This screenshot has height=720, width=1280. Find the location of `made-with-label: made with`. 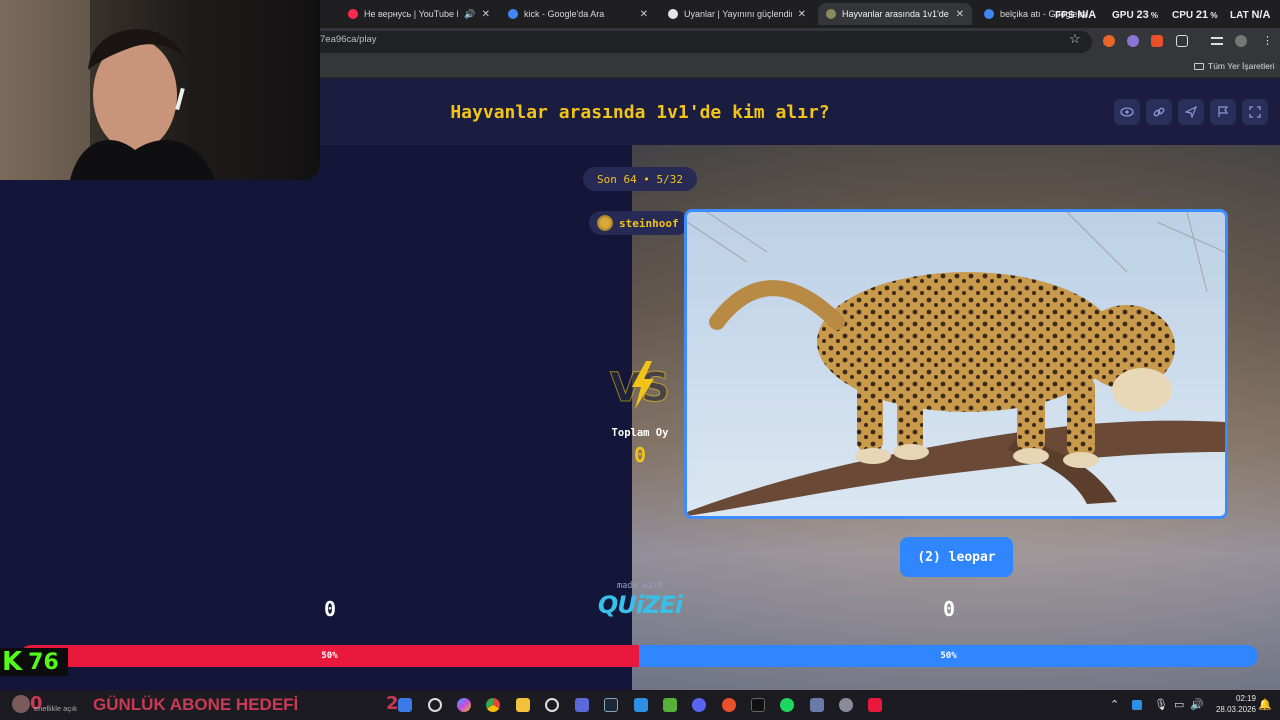

made-with-label: made with is located at coordinates (640, 586).